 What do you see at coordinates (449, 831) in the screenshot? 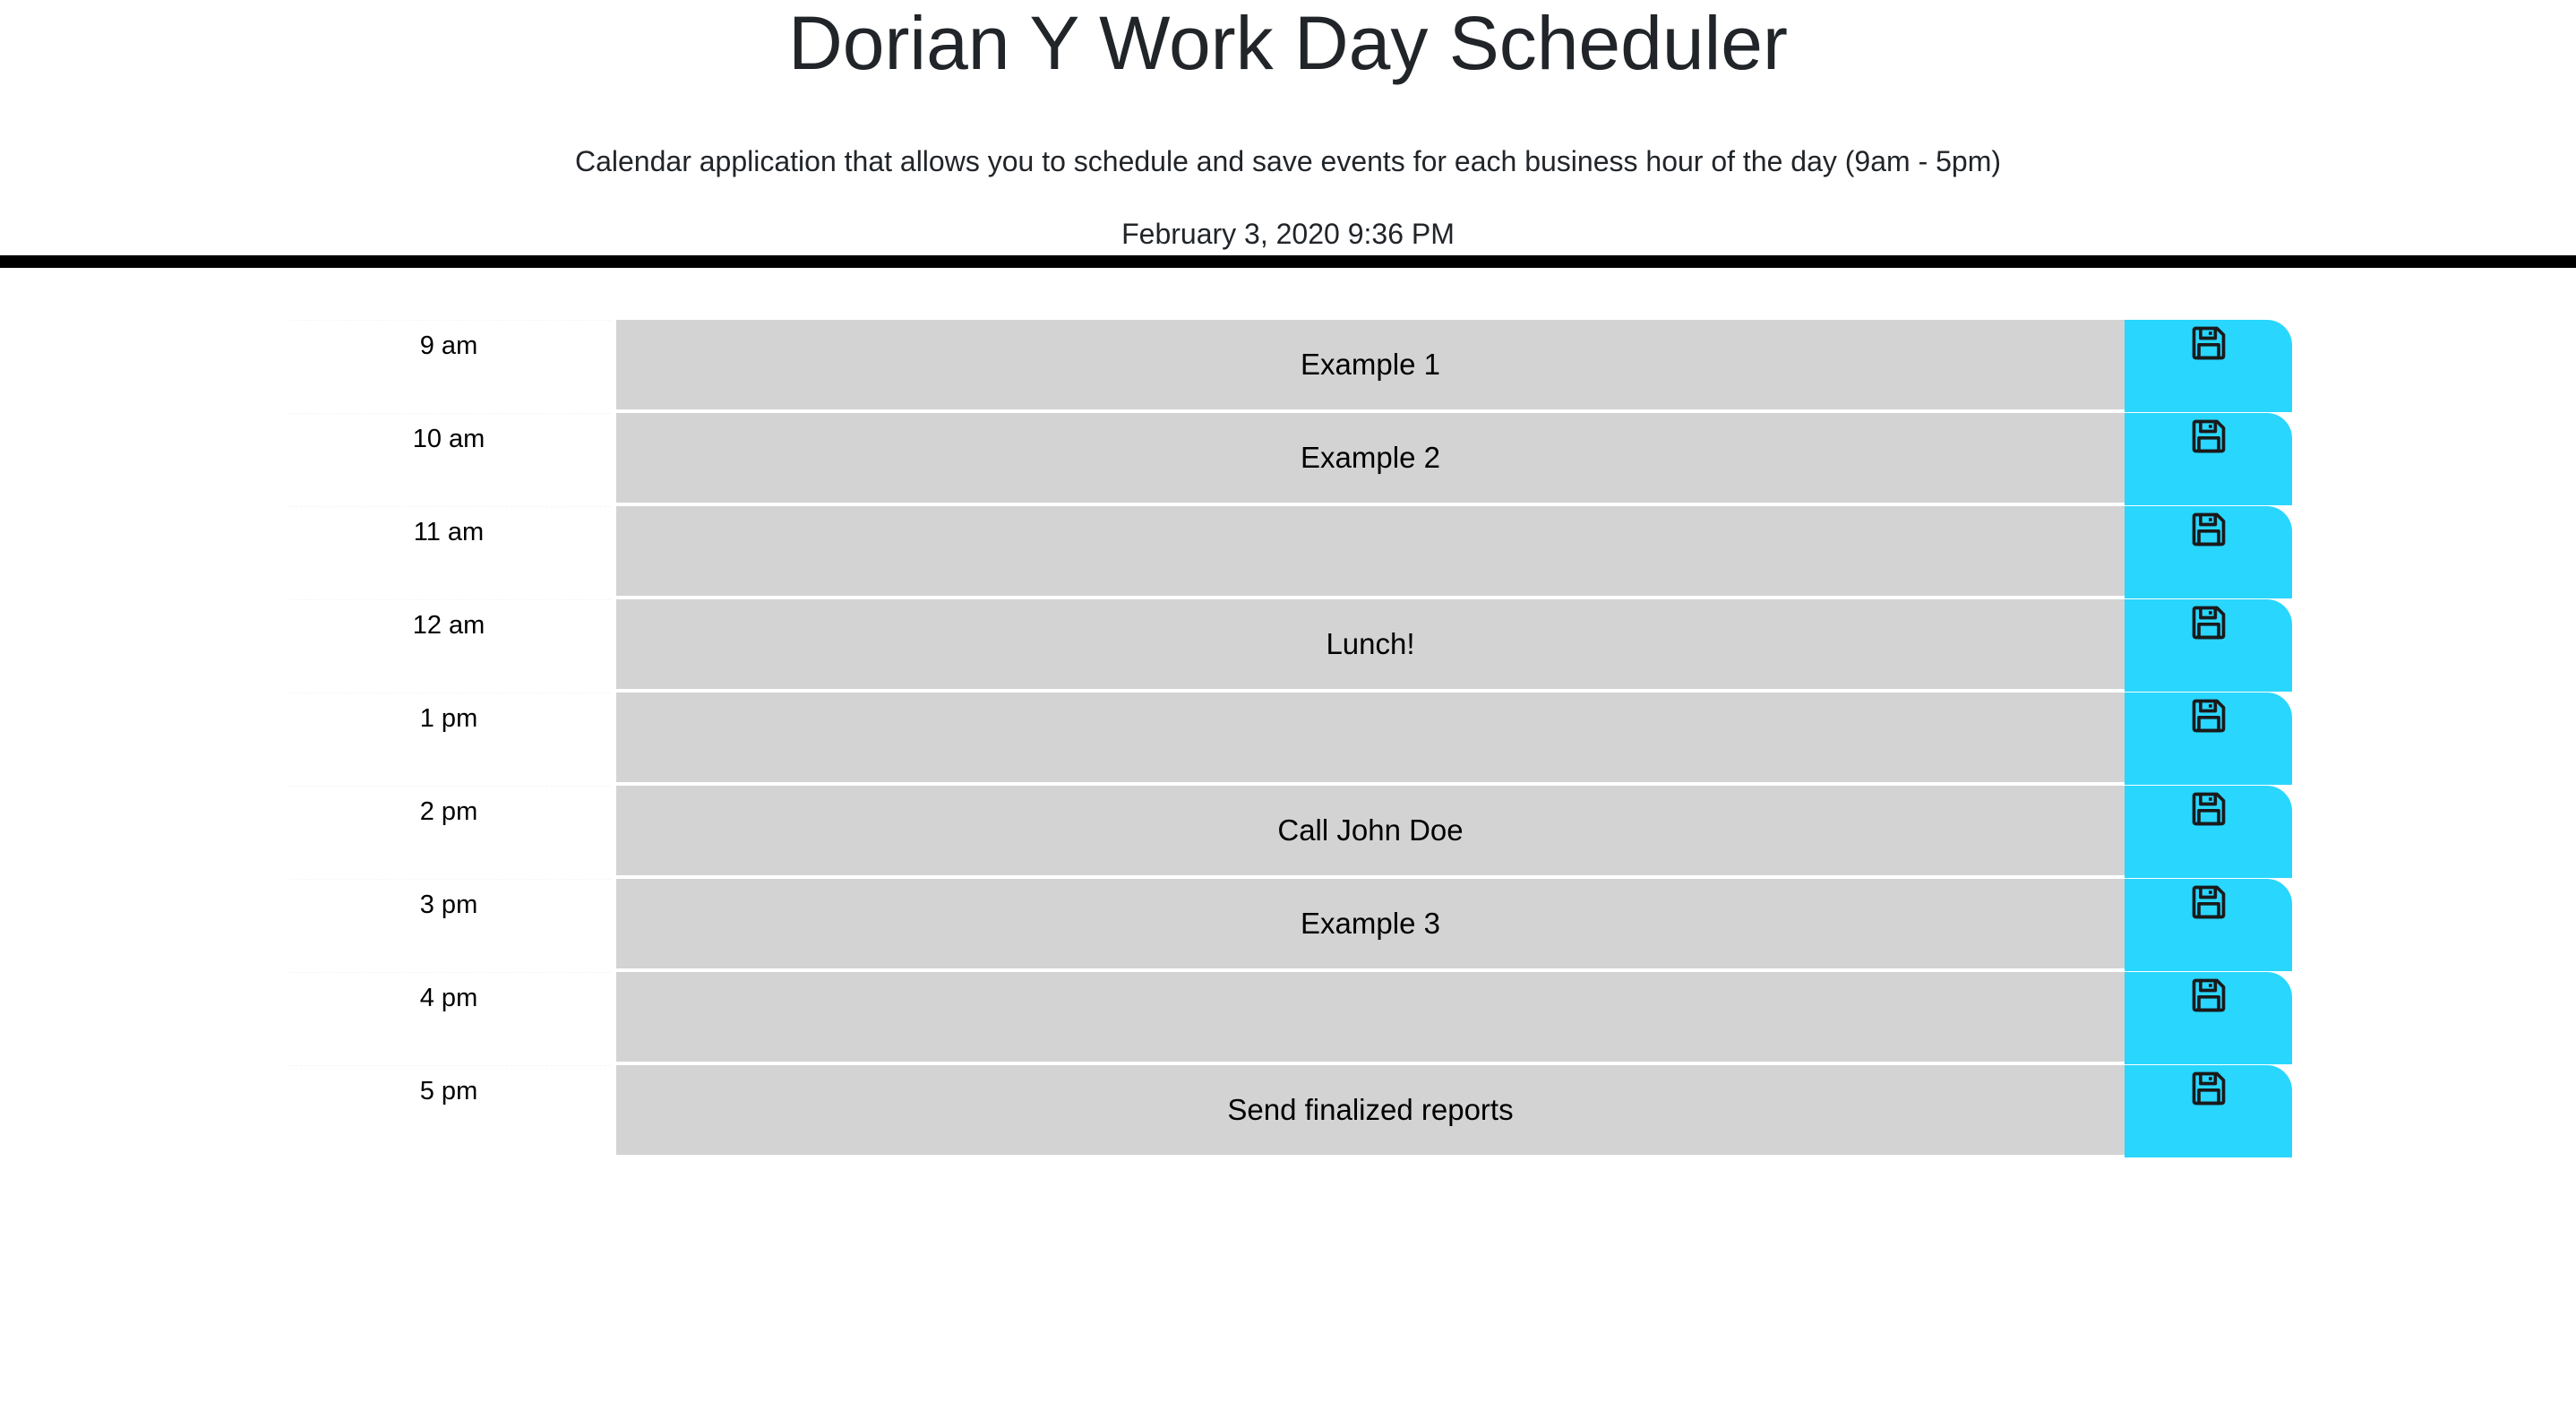
I see `hour-label: 2 pm` at bounding box center [449, 831].